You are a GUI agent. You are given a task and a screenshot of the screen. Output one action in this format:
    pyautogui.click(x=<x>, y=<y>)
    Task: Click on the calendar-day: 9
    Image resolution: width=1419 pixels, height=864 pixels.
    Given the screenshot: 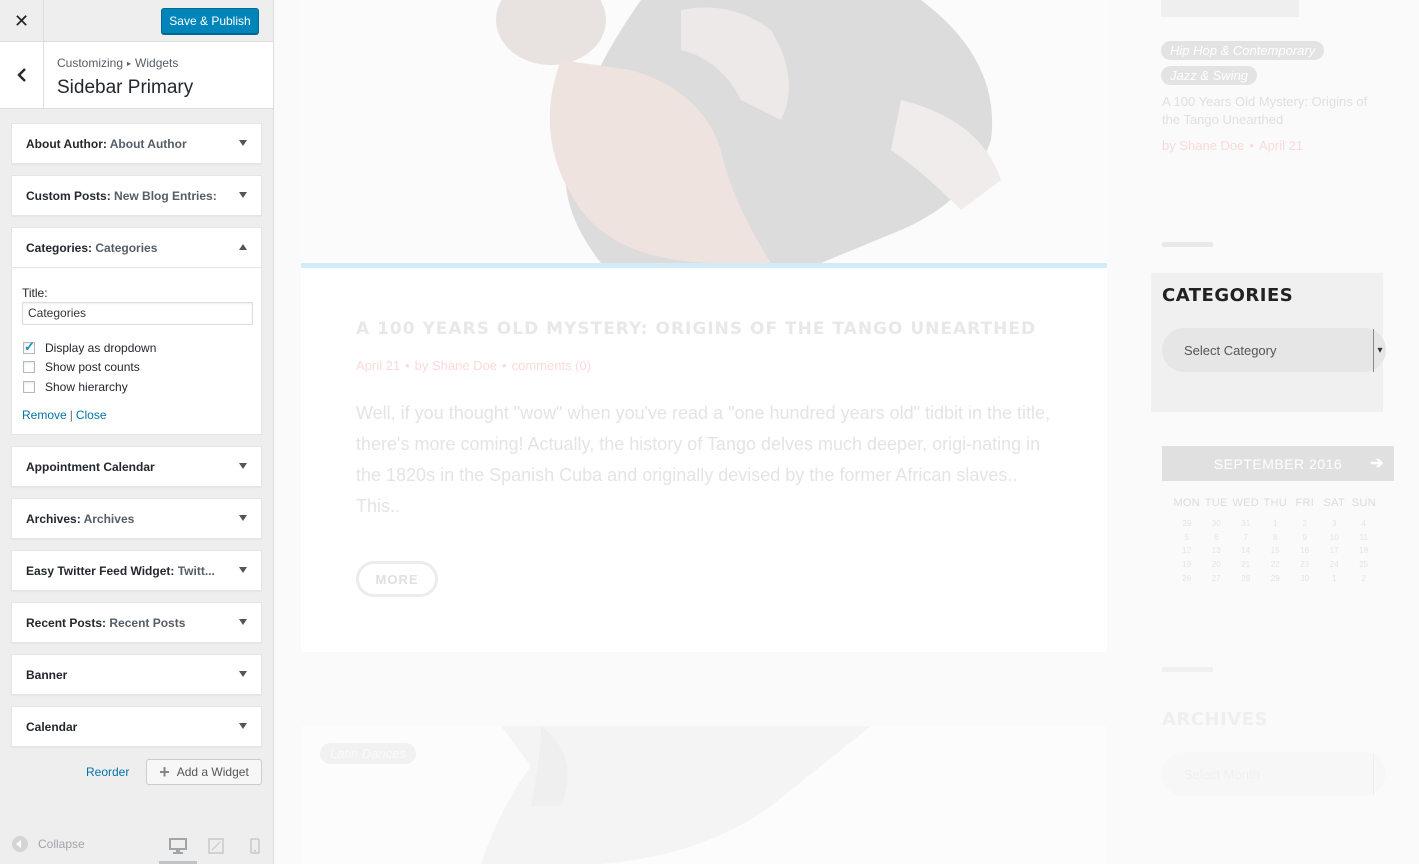 What is the action you would take?
    pyautogui.click(x=1305, y=537)
    